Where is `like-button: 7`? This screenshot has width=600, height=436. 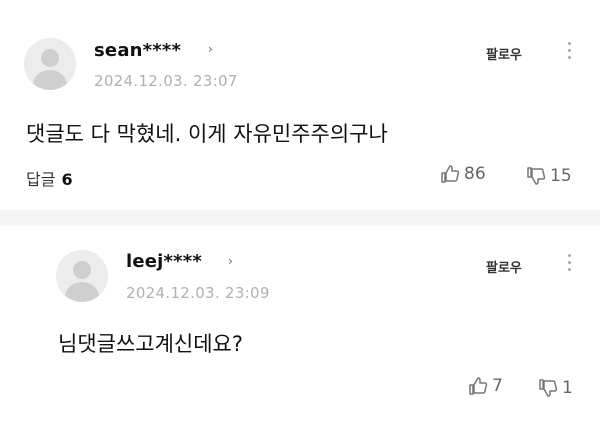 like-button: 7 is located at coordinates (485, 386).